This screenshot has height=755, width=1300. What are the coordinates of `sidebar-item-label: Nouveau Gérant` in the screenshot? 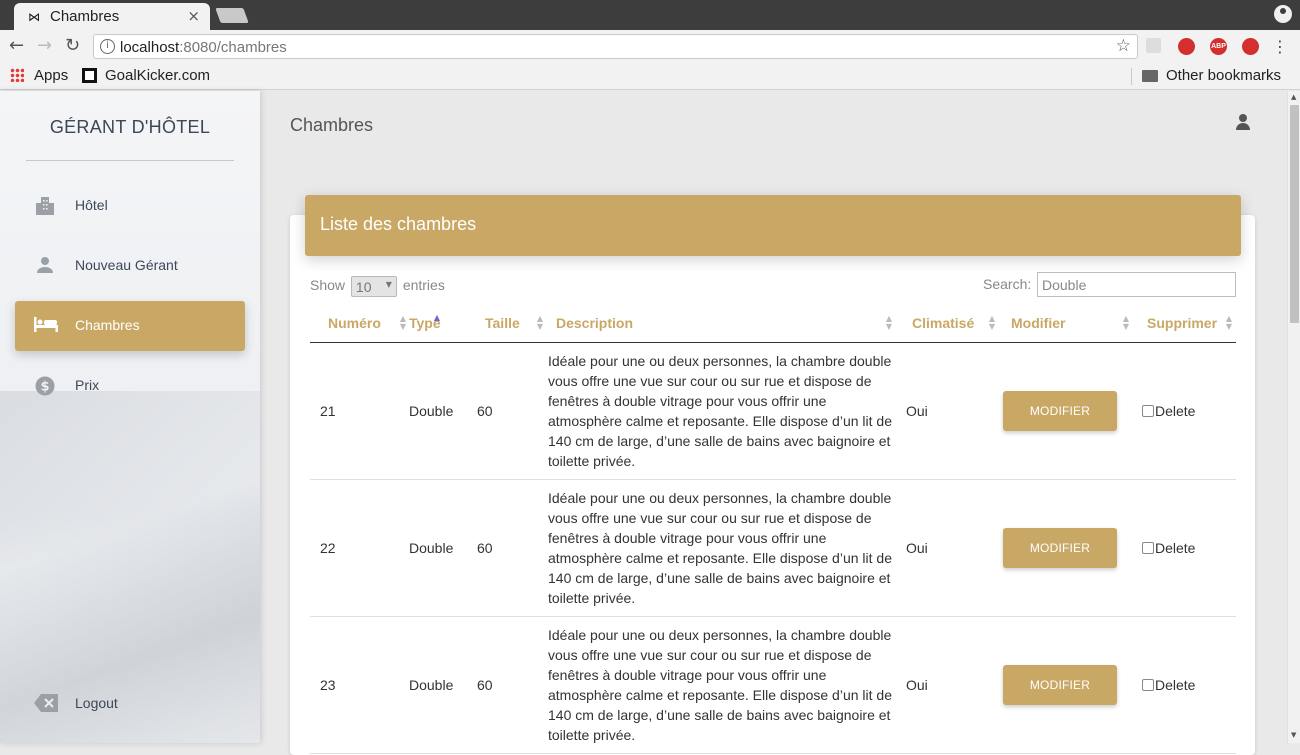 It's located at (126, 265).